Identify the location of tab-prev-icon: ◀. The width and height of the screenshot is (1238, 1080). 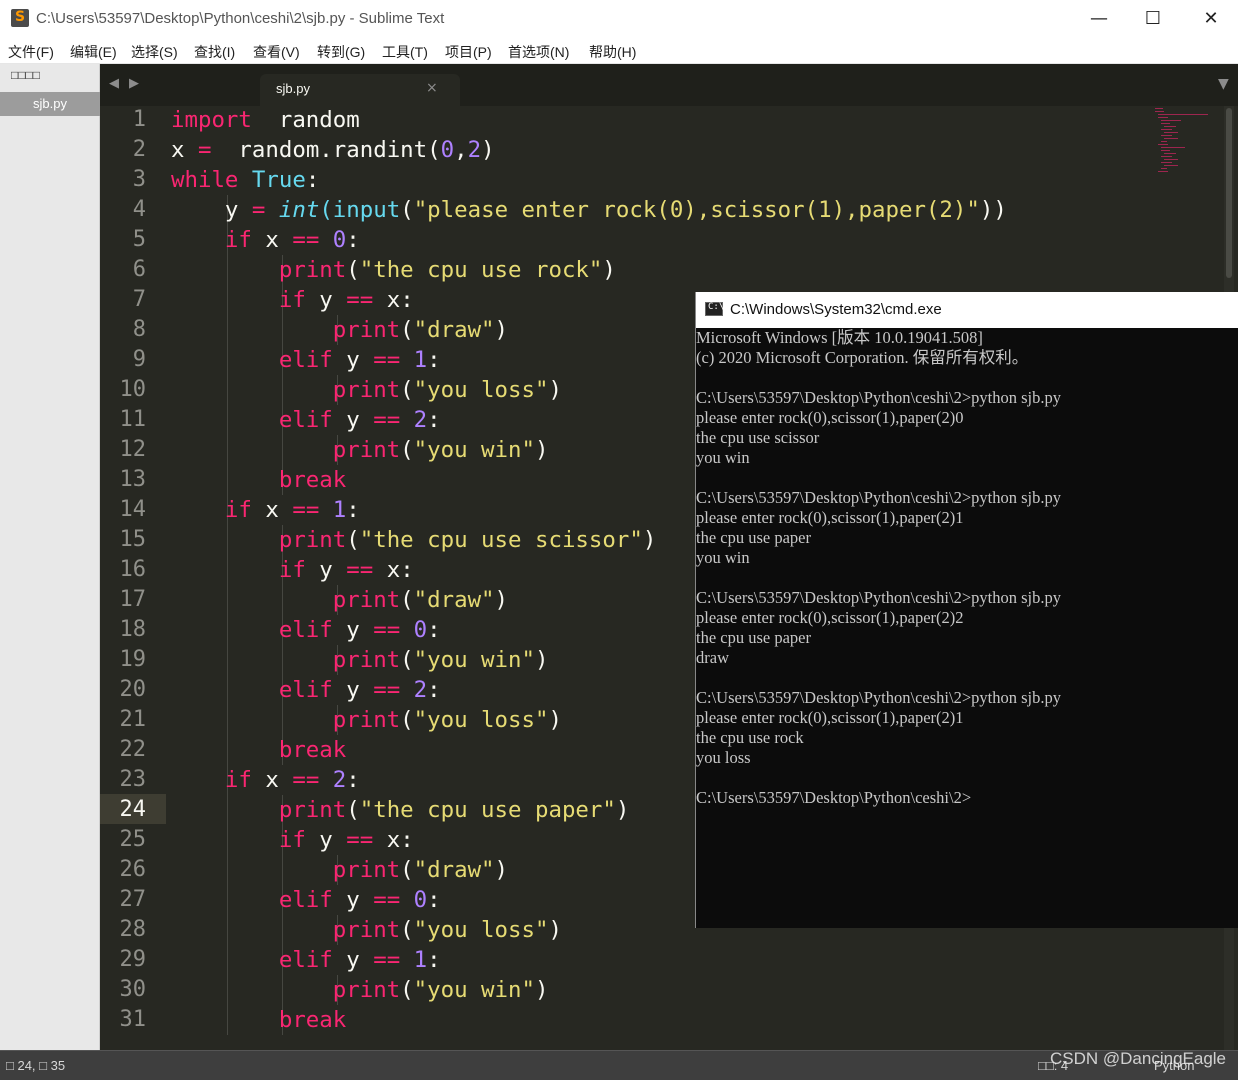
(114, 83).